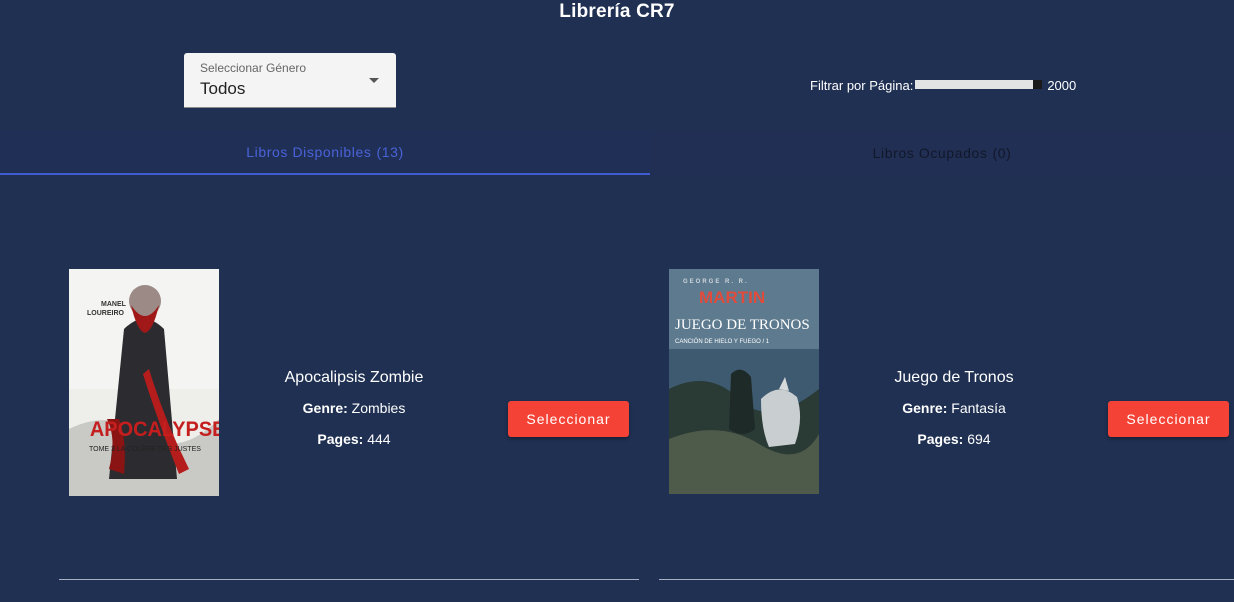 This screenshot has width=1234, height=602. What do you see at coordinates (862, 85) in the screenshot?
I see `page-filter-label: Filtrar por Página:` at bounding box center [862, 85].